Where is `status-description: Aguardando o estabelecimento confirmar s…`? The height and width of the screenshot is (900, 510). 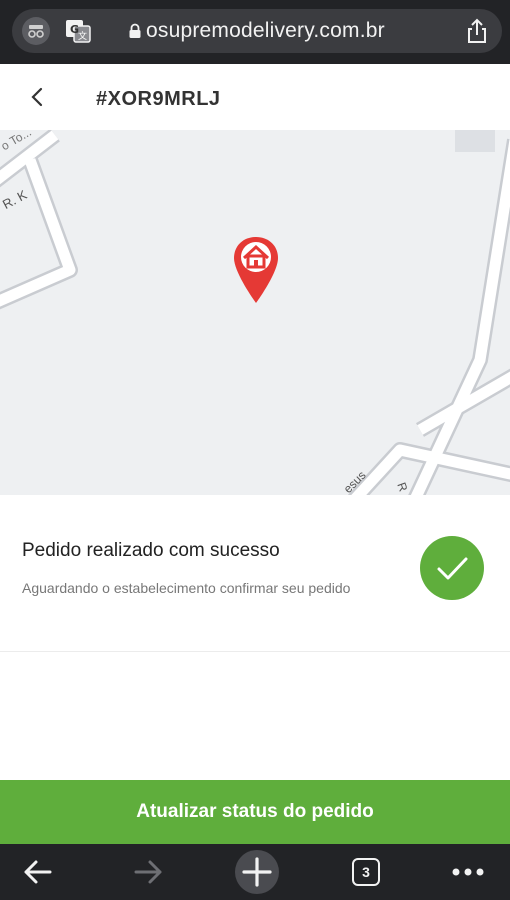 status-description: Aguardando o estabelecimento confirmar s… is located at coordinates (186, 588).